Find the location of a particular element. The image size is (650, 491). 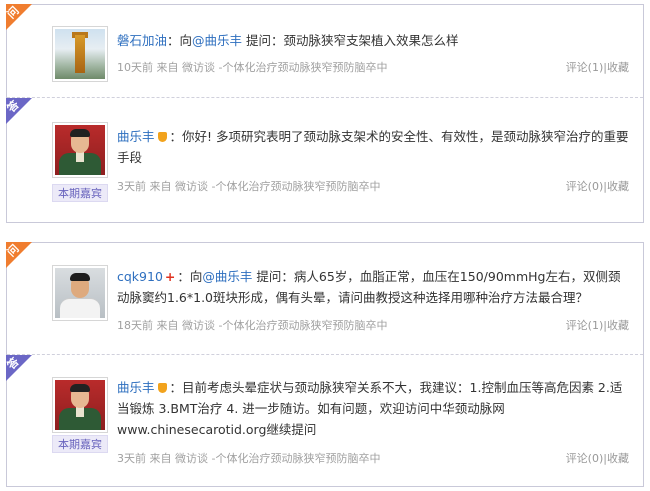

follow-plus-icon: + is located at coordinates (170, 276).